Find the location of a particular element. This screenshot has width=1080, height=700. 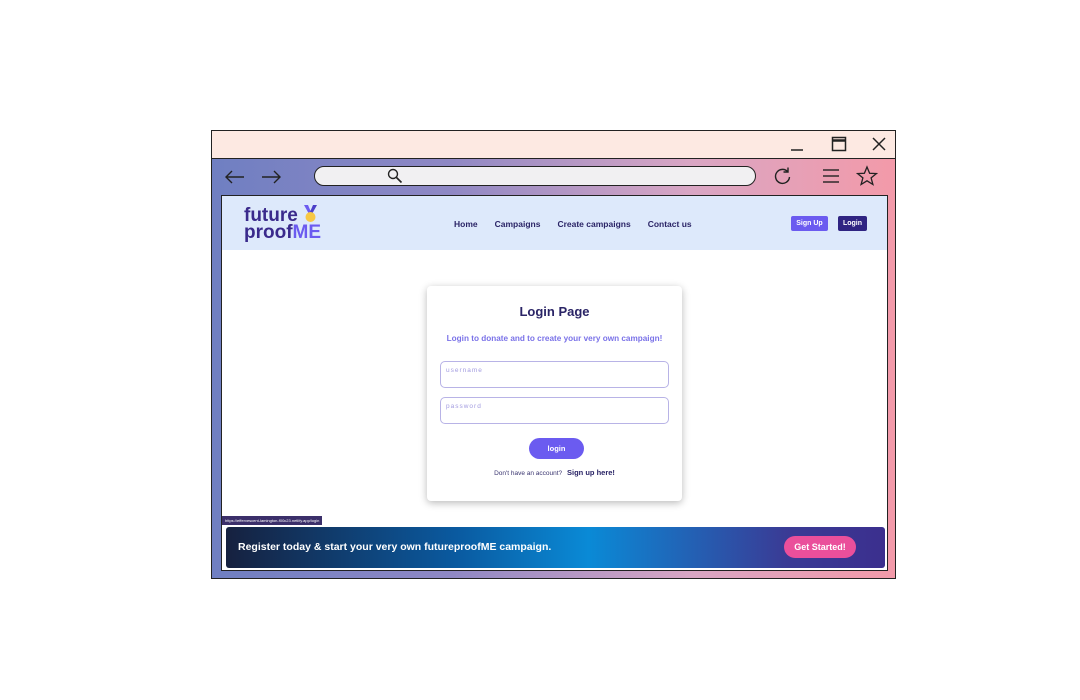

password-placeholder: password is located at coordinates (464, 406).